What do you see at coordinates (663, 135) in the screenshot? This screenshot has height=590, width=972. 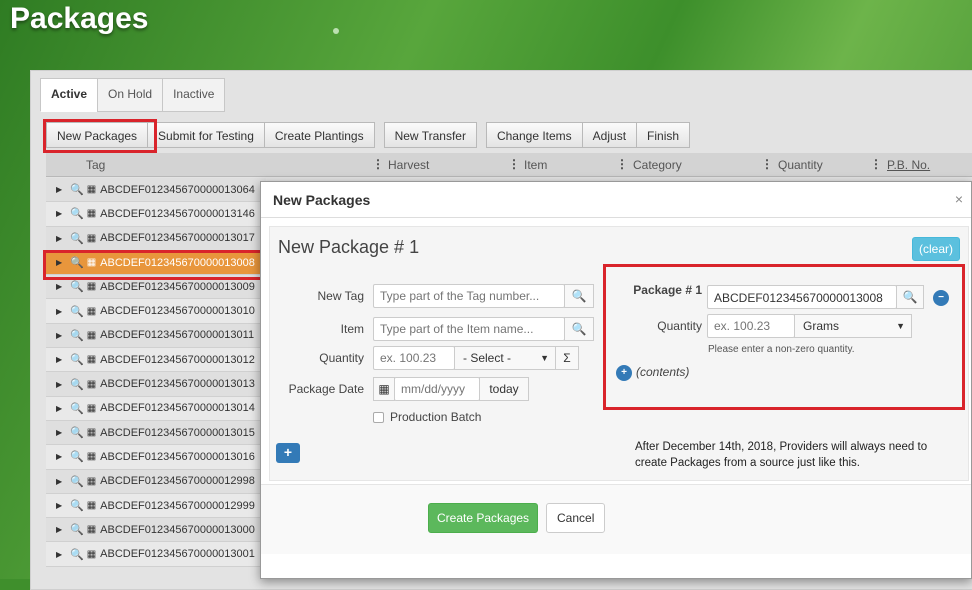 I see `finish-button: Finish` at bounding box center [663, 135].